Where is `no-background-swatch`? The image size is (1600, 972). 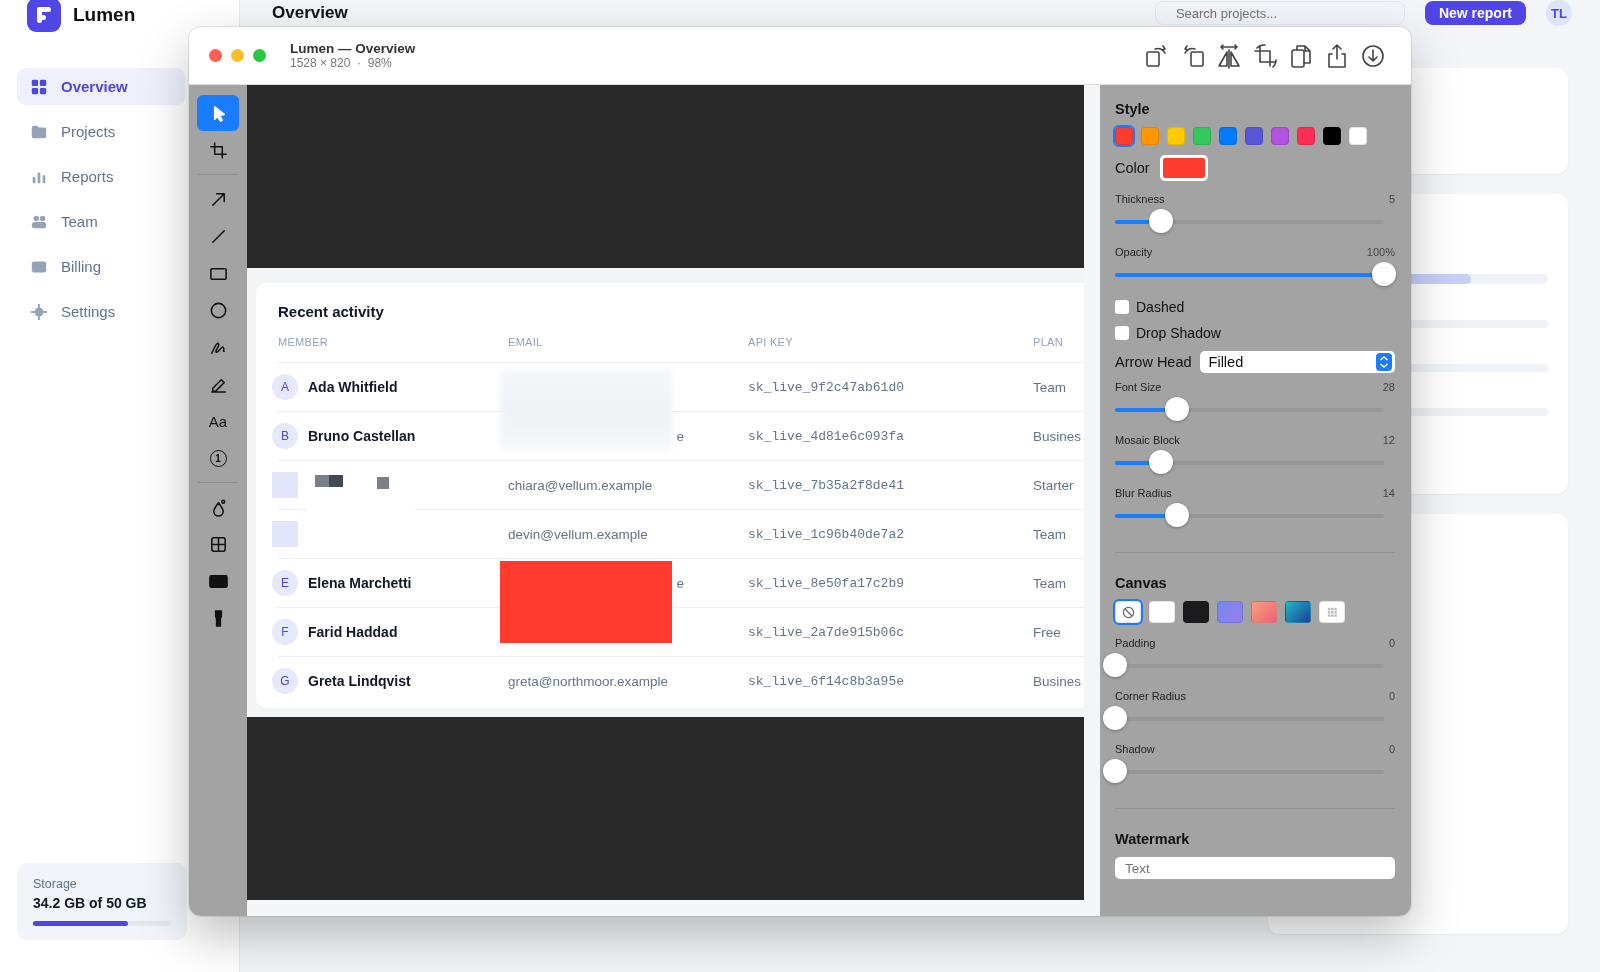
no-background-swatch is located at coordinates (1128, 612).